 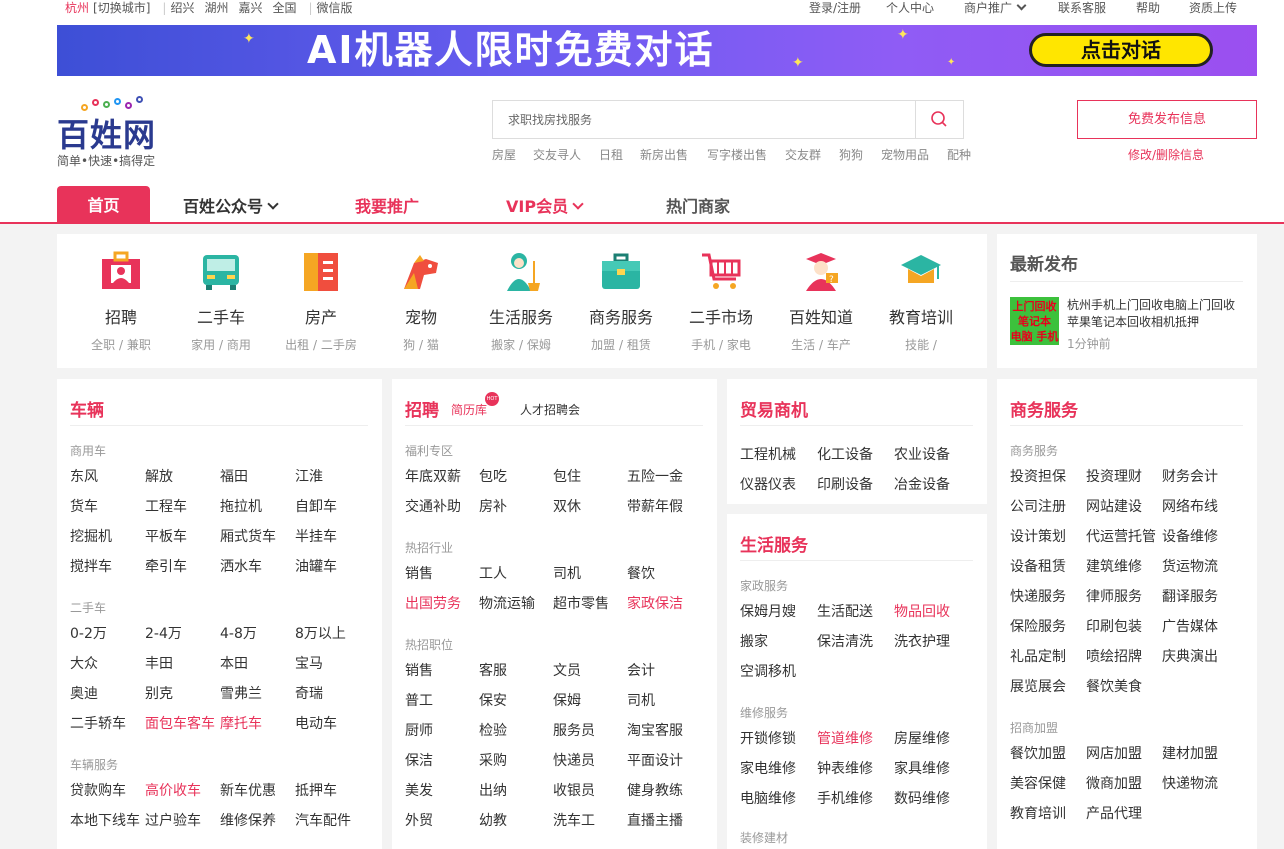 I want to click on qualification-upload-link: 资质上传, so click(x=1213, y=8).